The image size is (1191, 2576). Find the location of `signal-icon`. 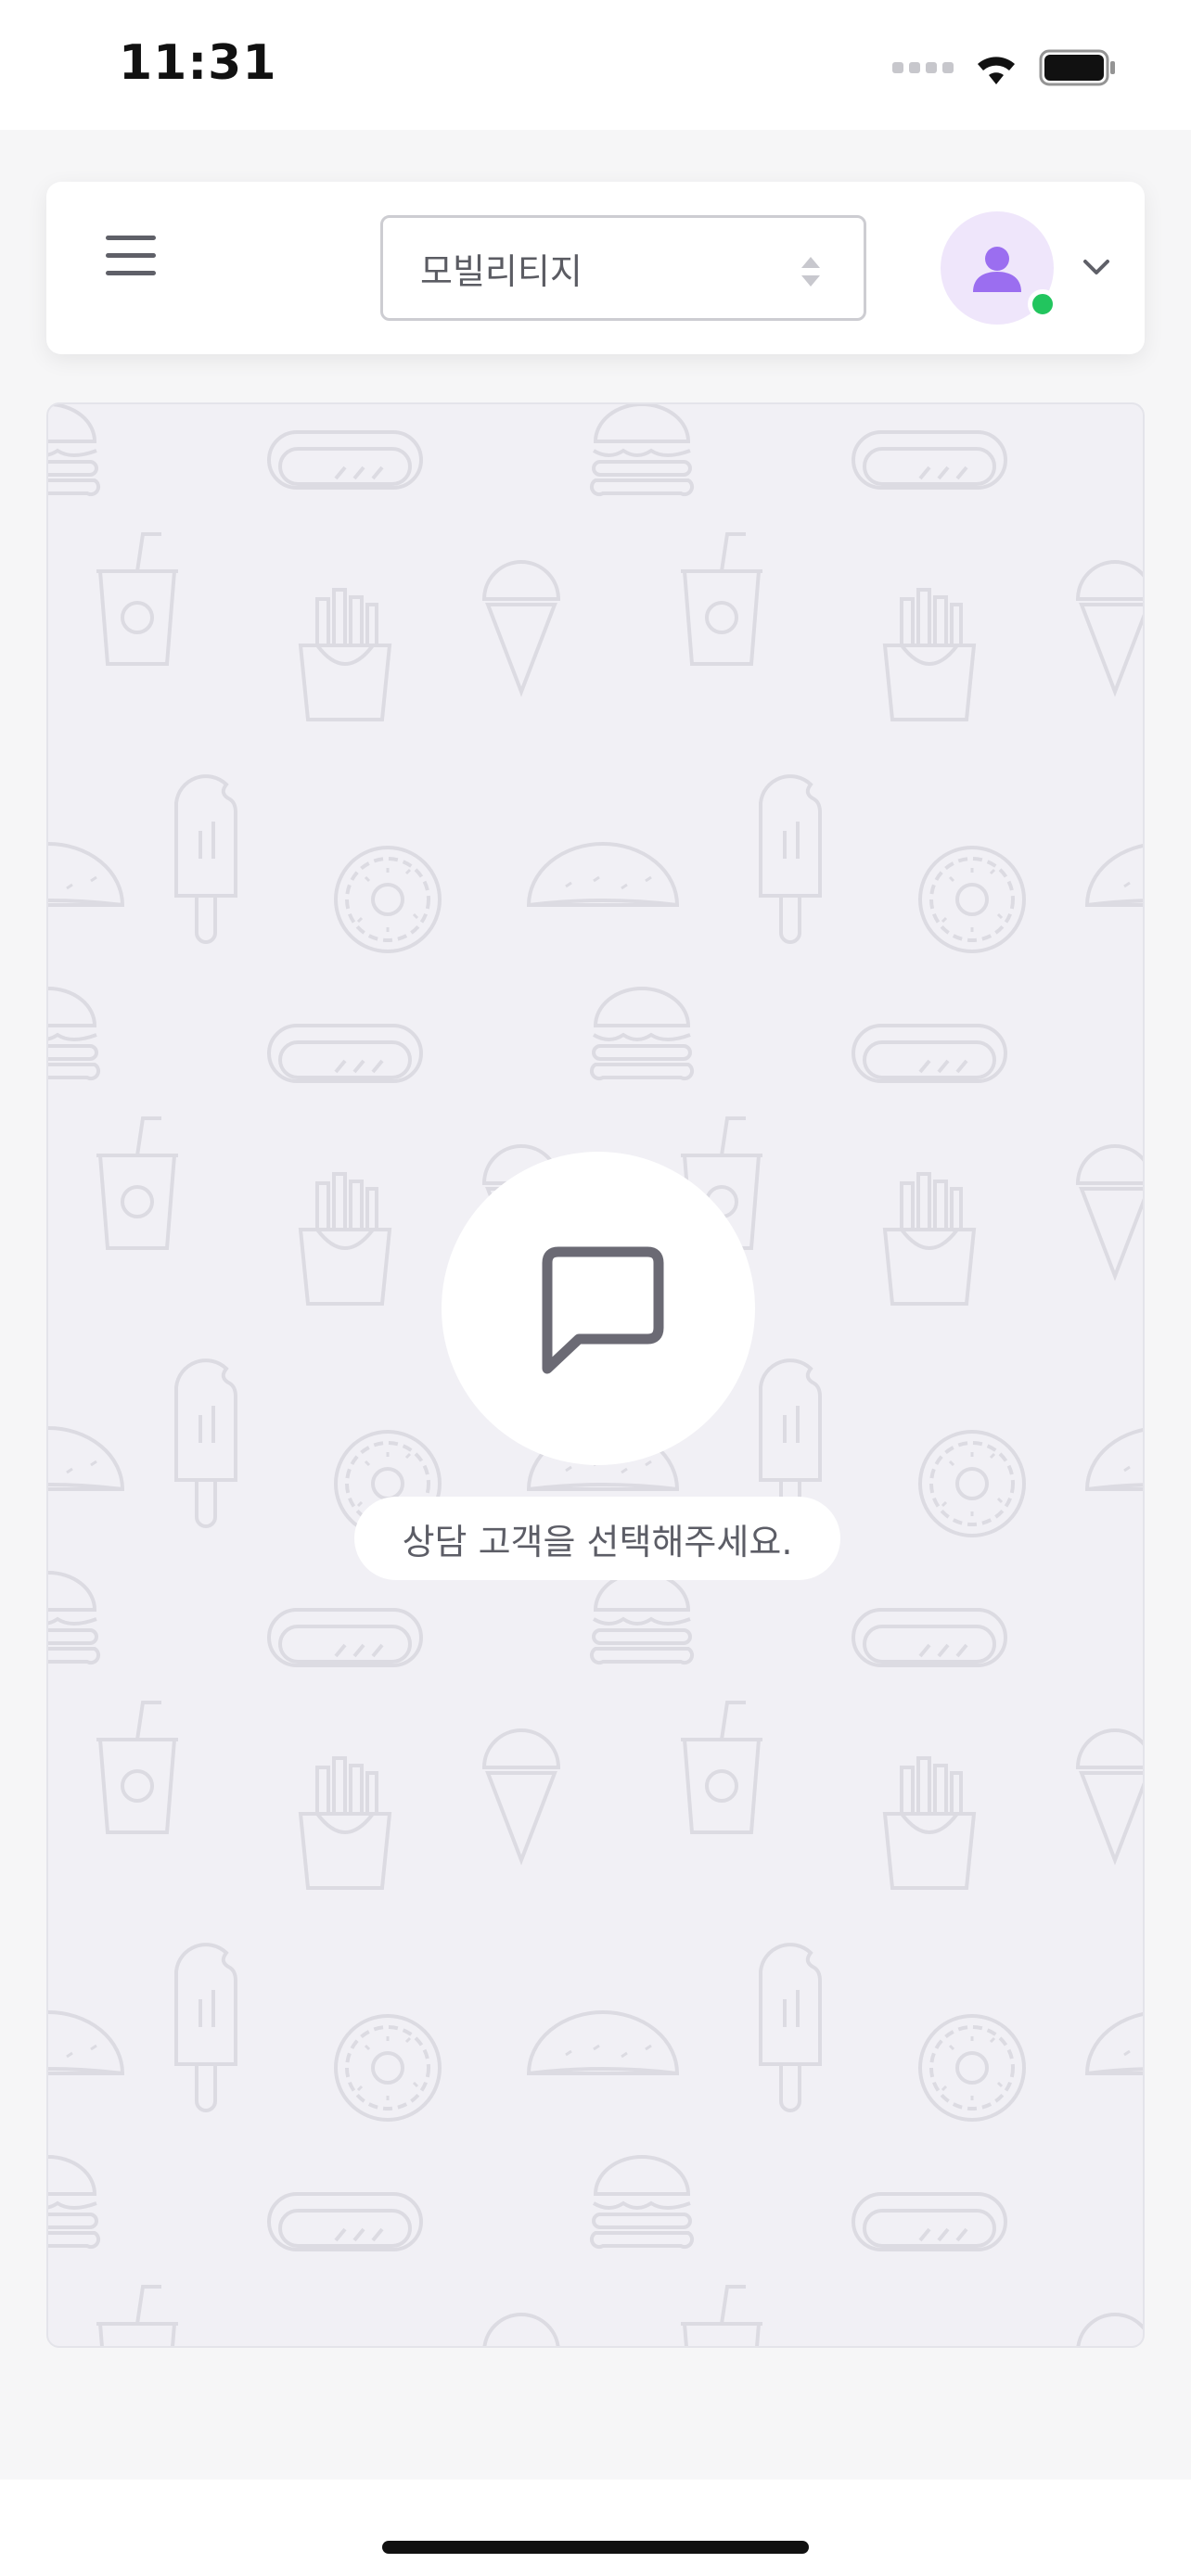

signal-icon is located at coordinates (923, 67).